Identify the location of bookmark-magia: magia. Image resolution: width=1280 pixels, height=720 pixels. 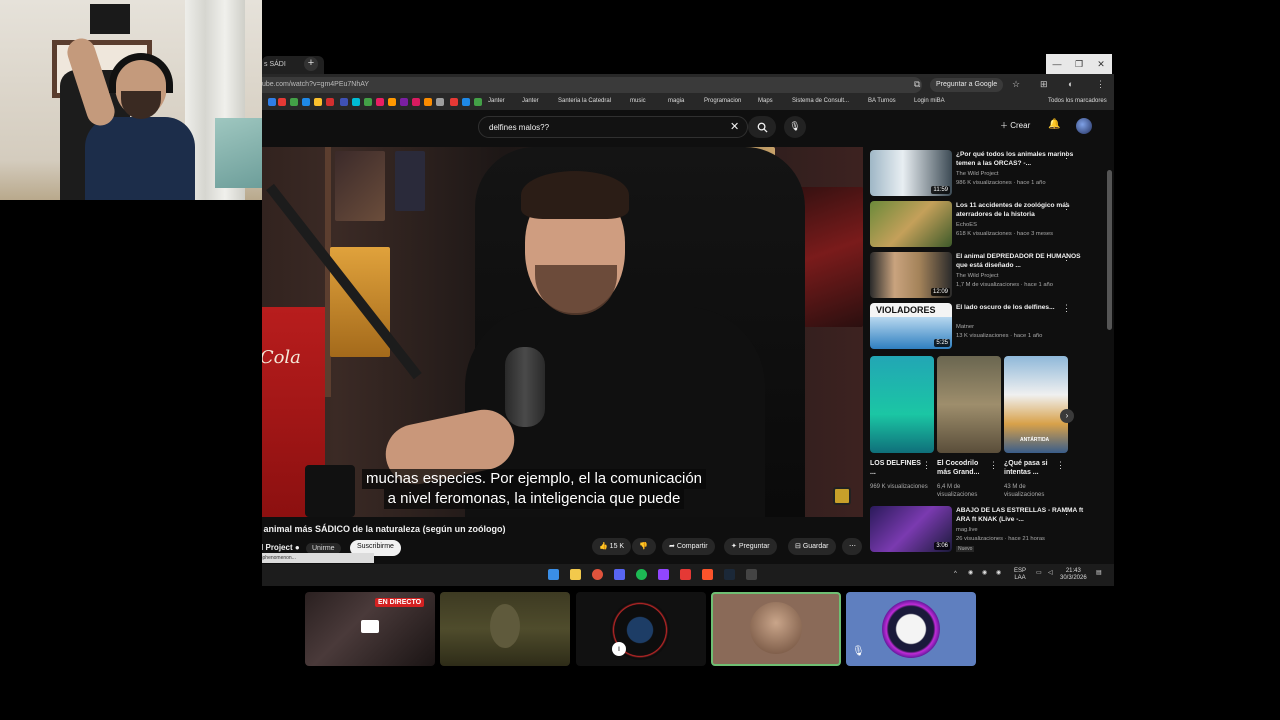
(676, 101).